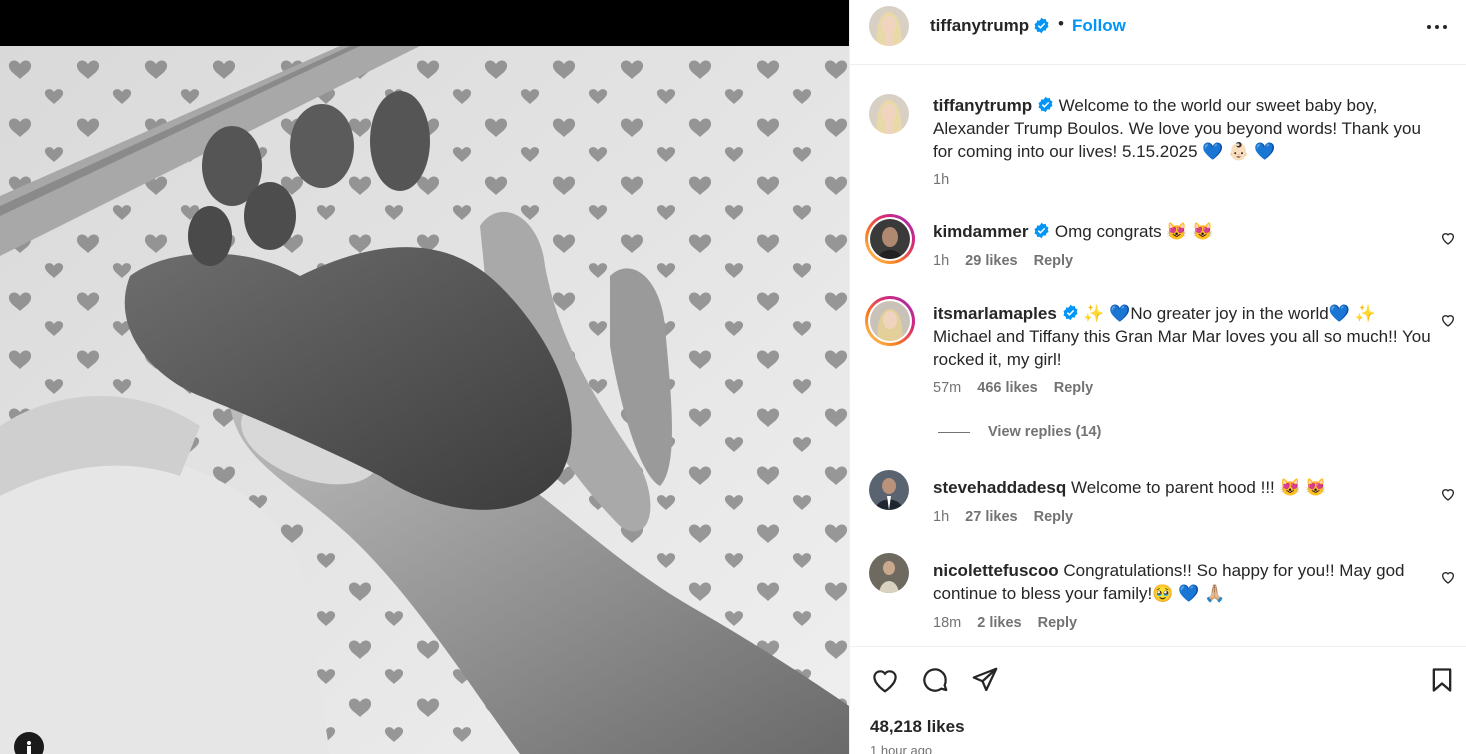 Image resolution: width=1466 pixels, height=754 pixels. What do you see at coordinates (935, 680) in the screenshot?
I see `comment-icon` at bounding box center [935, 680].